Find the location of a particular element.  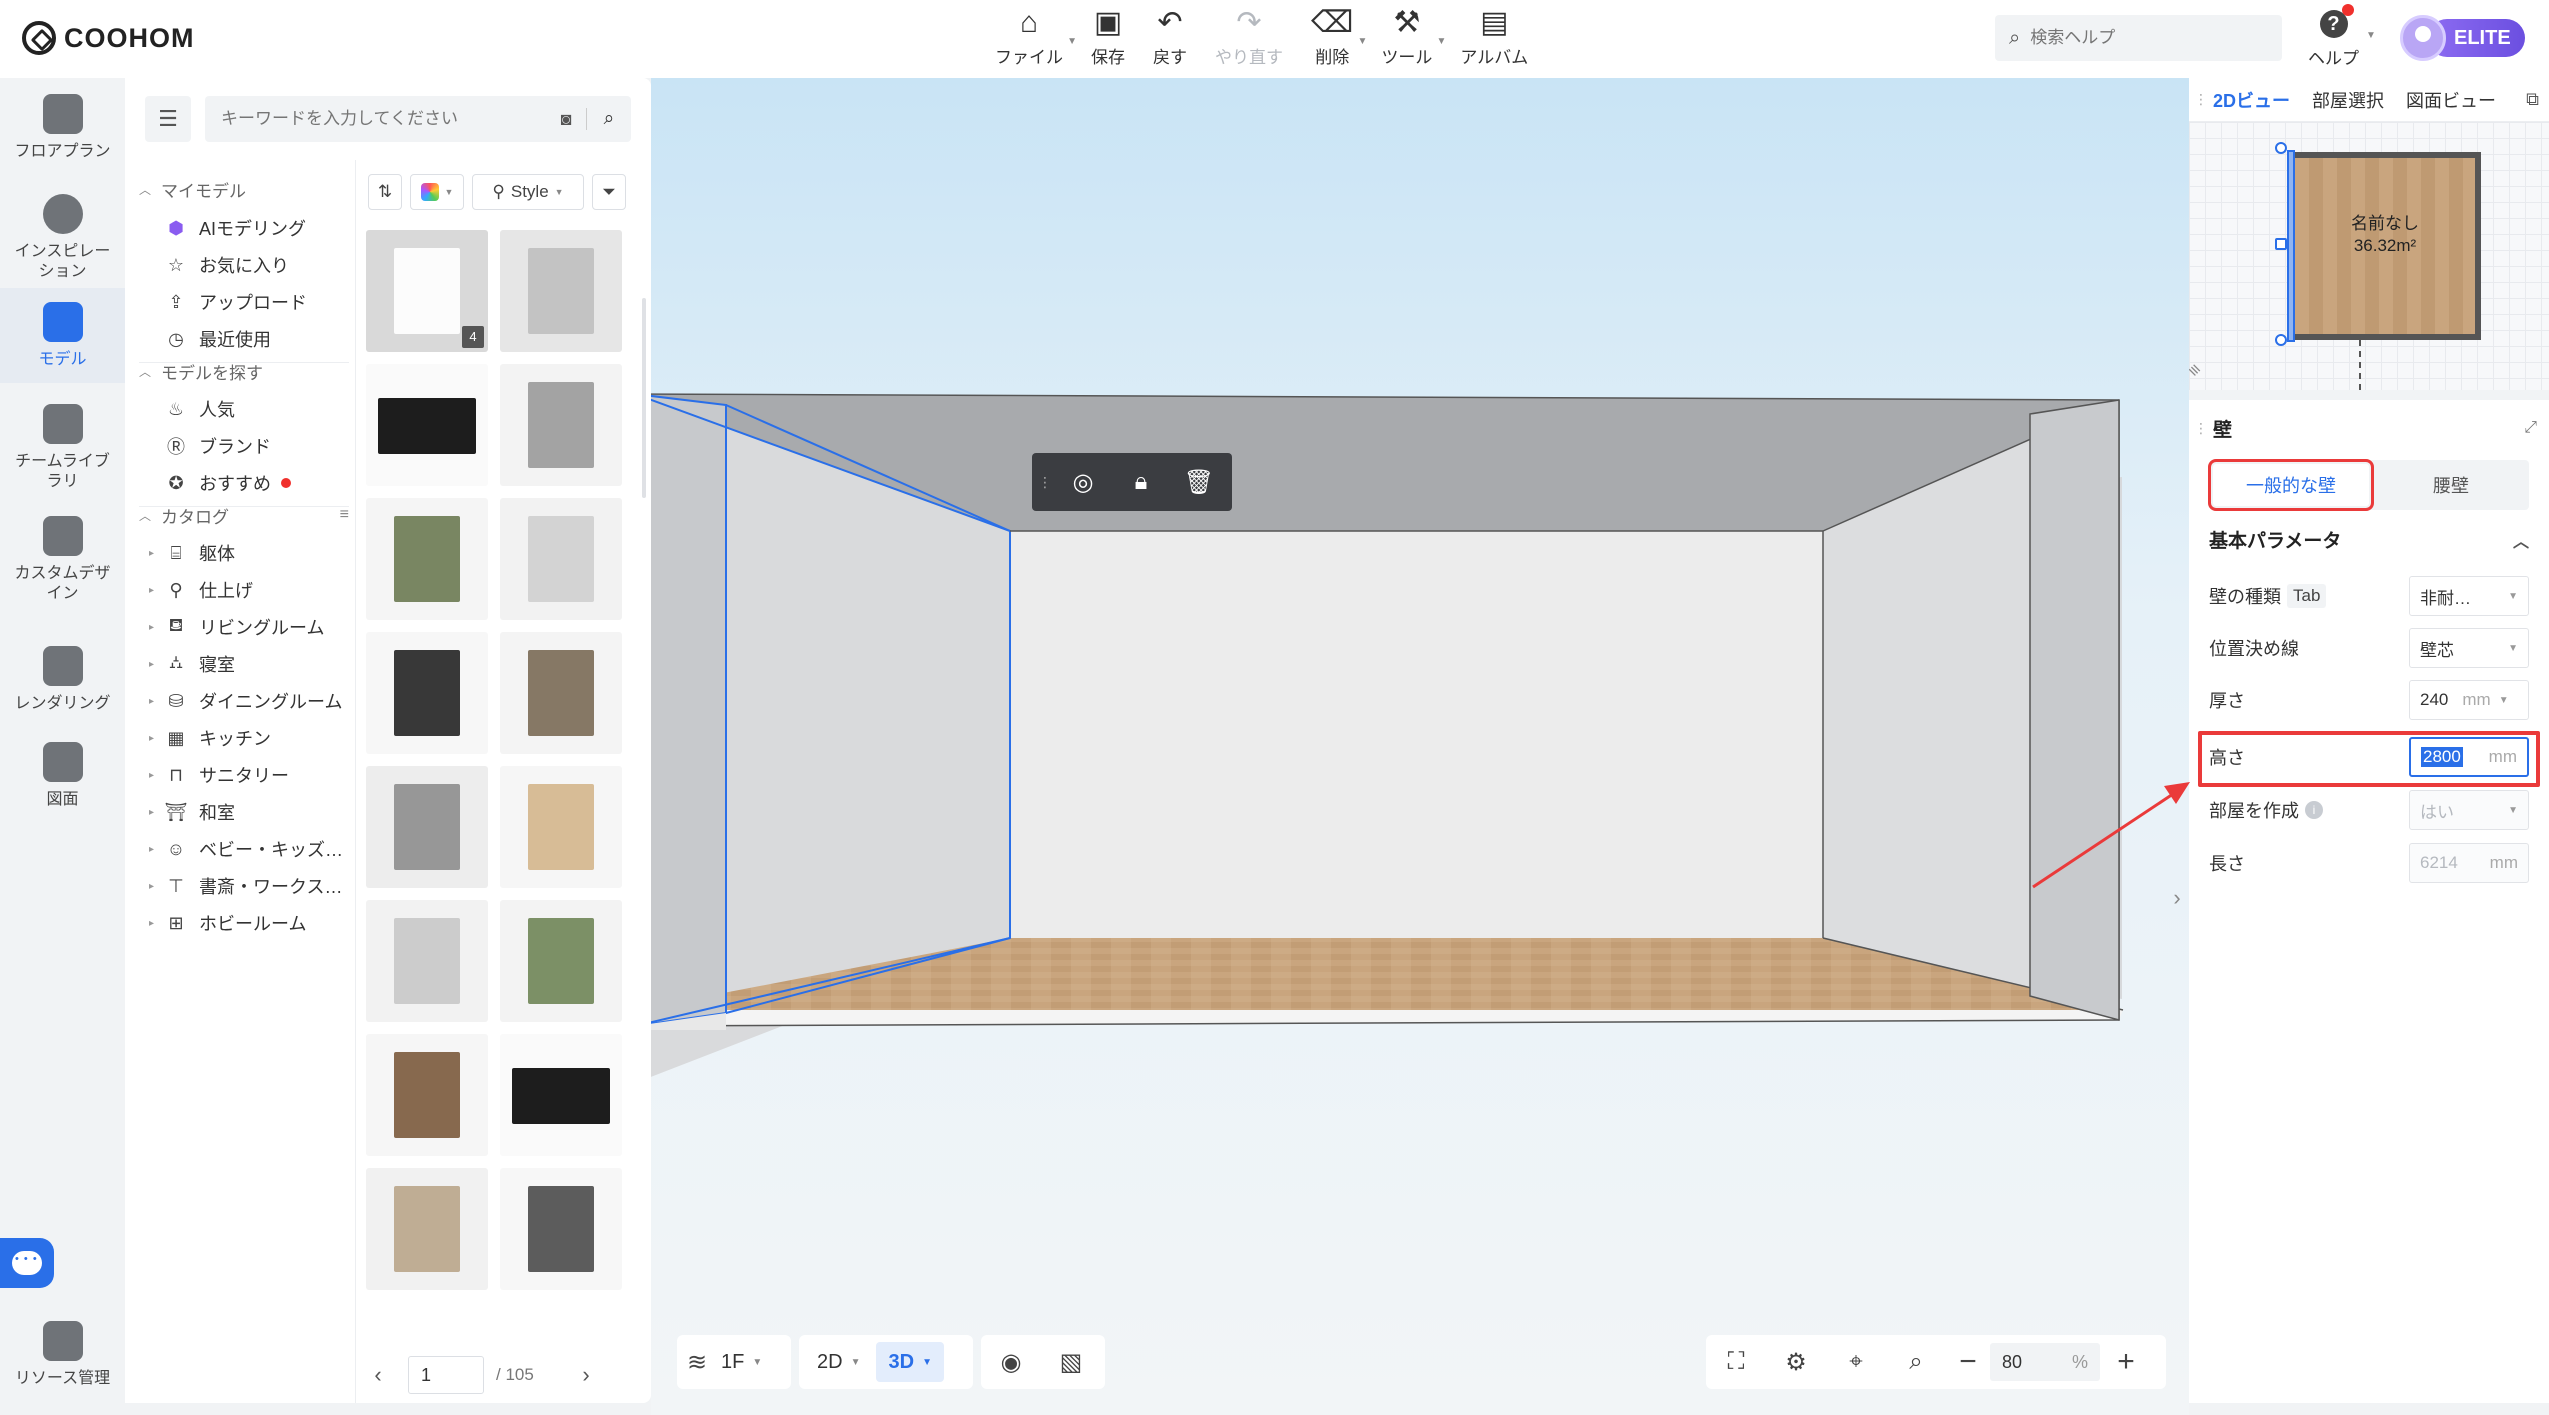

tree-item-structure: ▸ ⌸ 躯体 is located at coordinates (251, 553).